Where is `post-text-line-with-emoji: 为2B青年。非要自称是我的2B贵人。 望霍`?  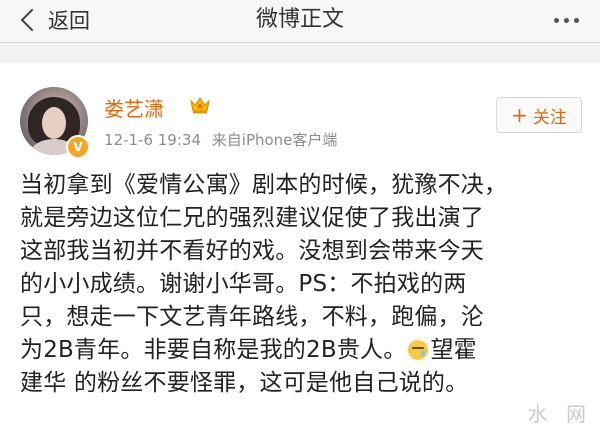
post-text-line-with-emoji: 为2B青年。非要自称是我的2B贵人。 望霍 is located at coordinates (302, 350).